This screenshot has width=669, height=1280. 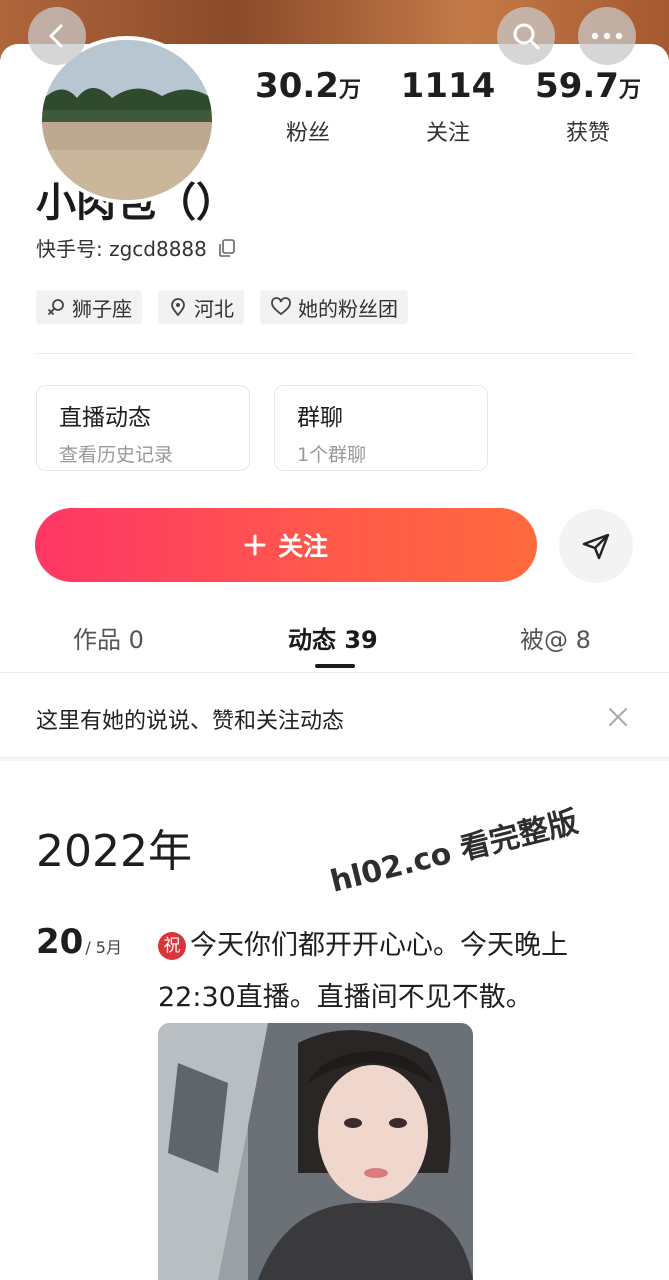 I want to click on stat-fans: 30.2万 粉丝, so click(x=308, y=106).